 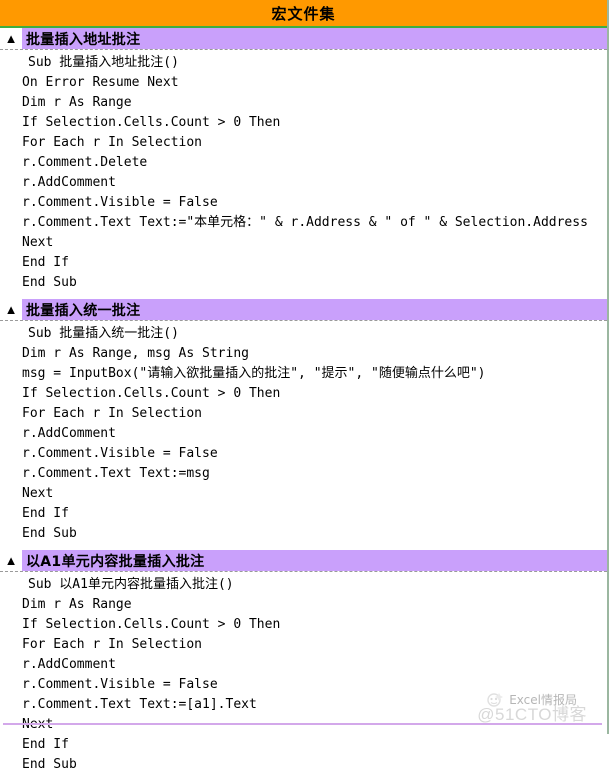 What do you see at coordinates (135, 353) in the screenshot?
I see `code-line: Dim r As Range, msg As String` at bounding box center [135, 353].